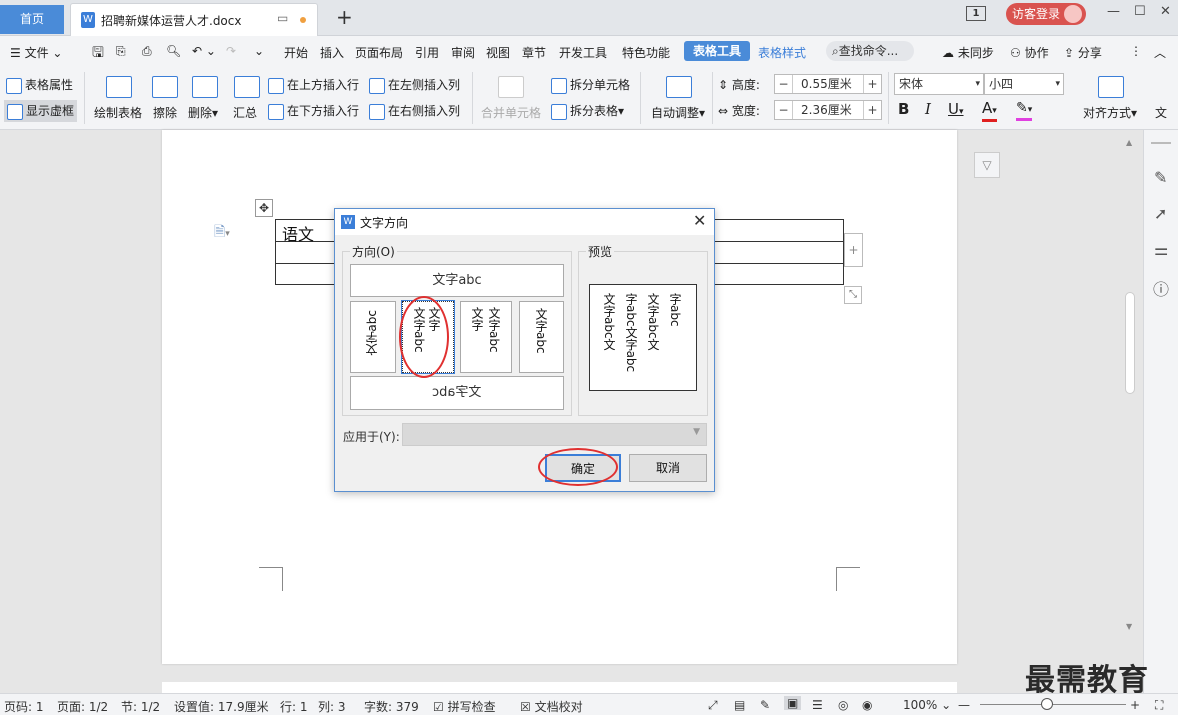  I want to click on scrollbar-thumb, so click(1130, 343).